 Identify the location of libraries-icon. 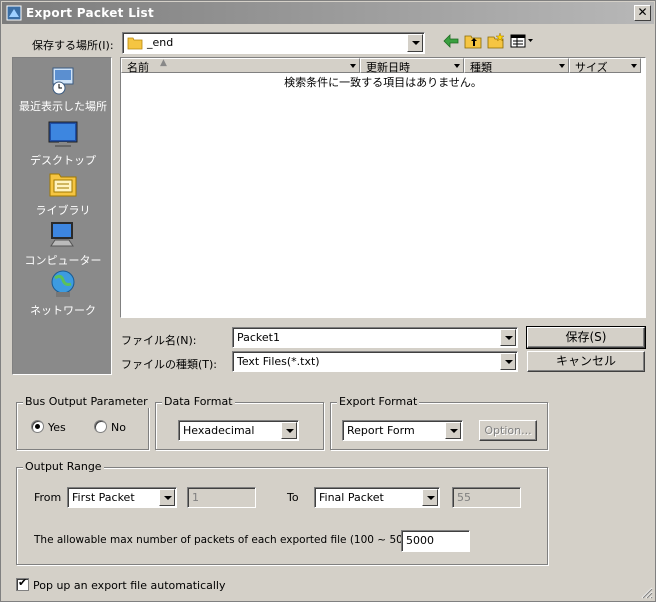
(63, 185).